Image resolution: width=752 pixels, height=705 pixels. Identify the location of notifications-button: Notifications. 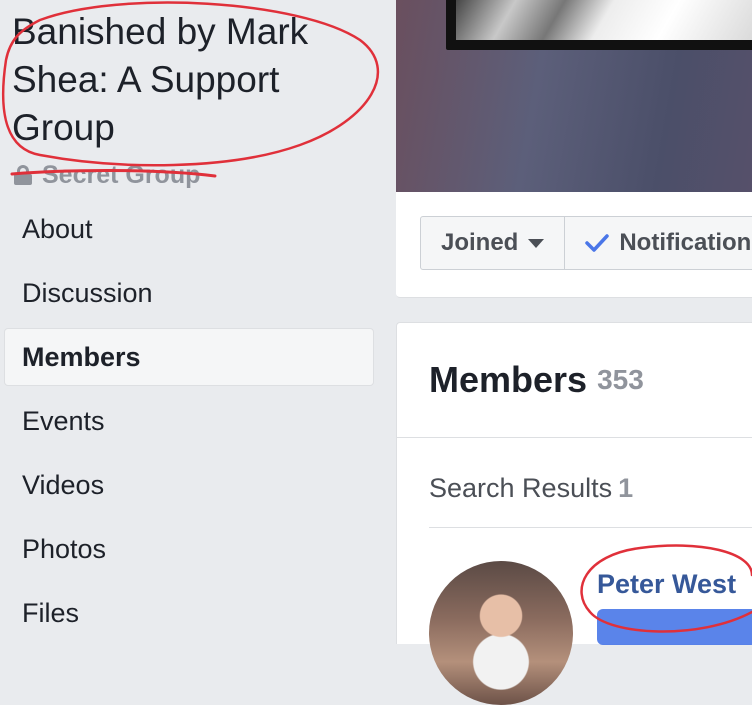
(658, 243).